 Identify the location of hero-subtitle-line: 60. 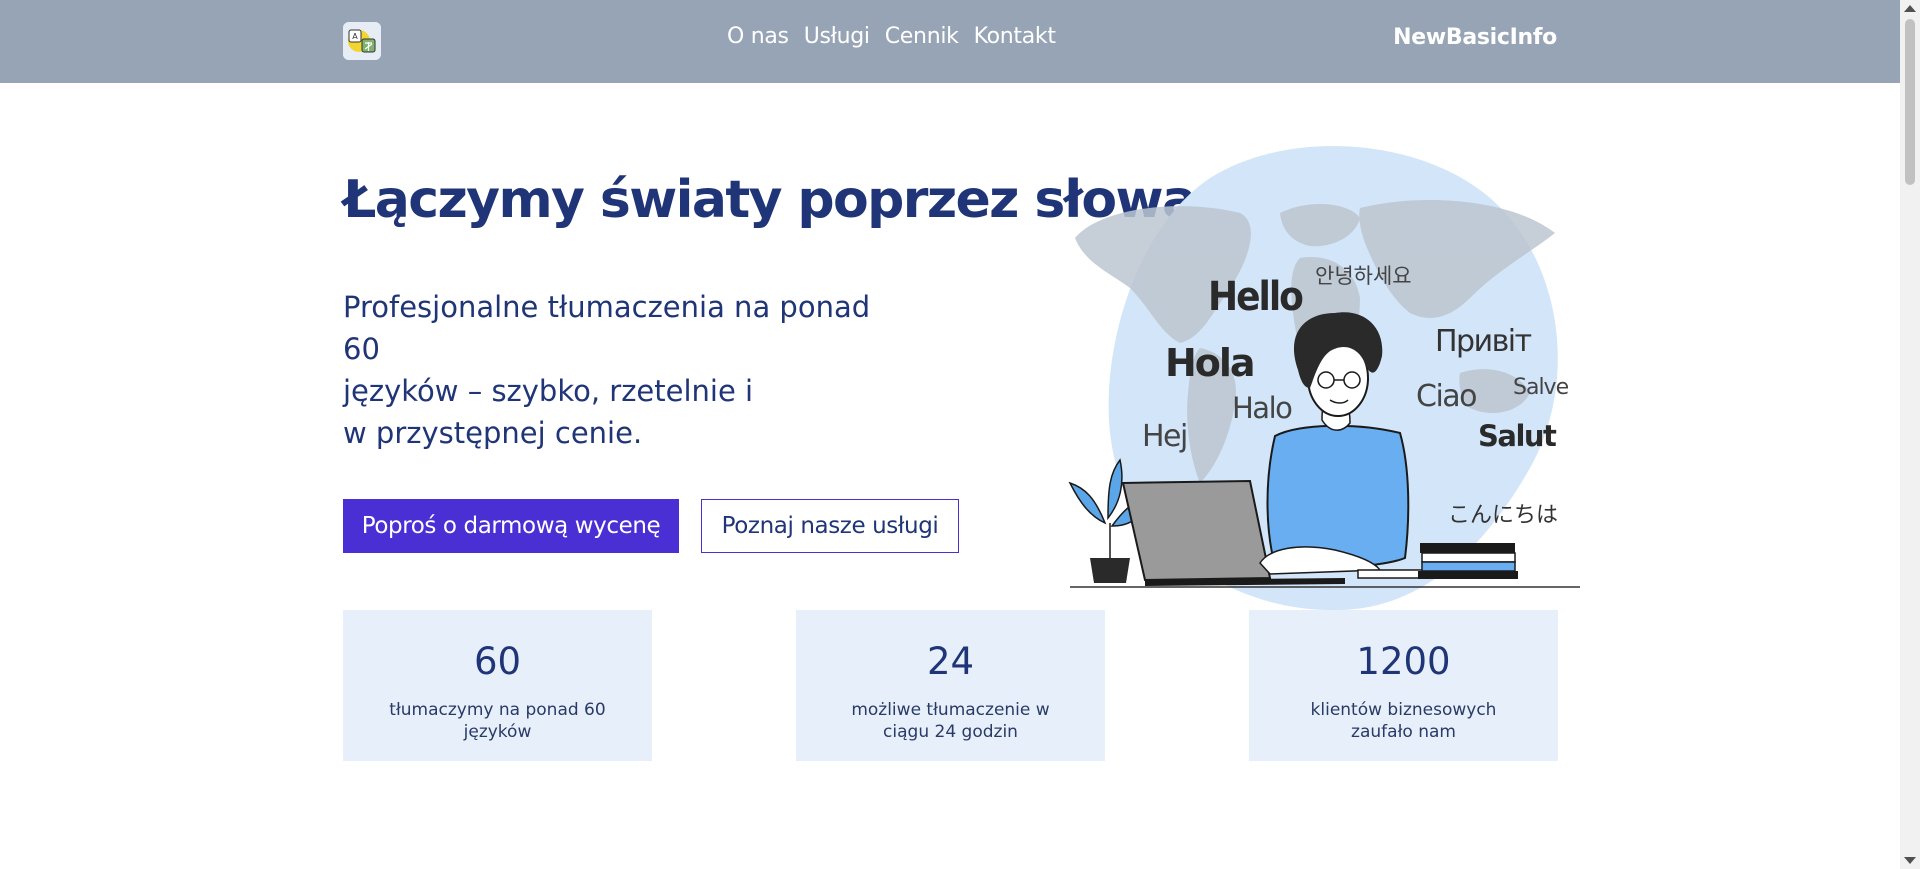
(361, 349).